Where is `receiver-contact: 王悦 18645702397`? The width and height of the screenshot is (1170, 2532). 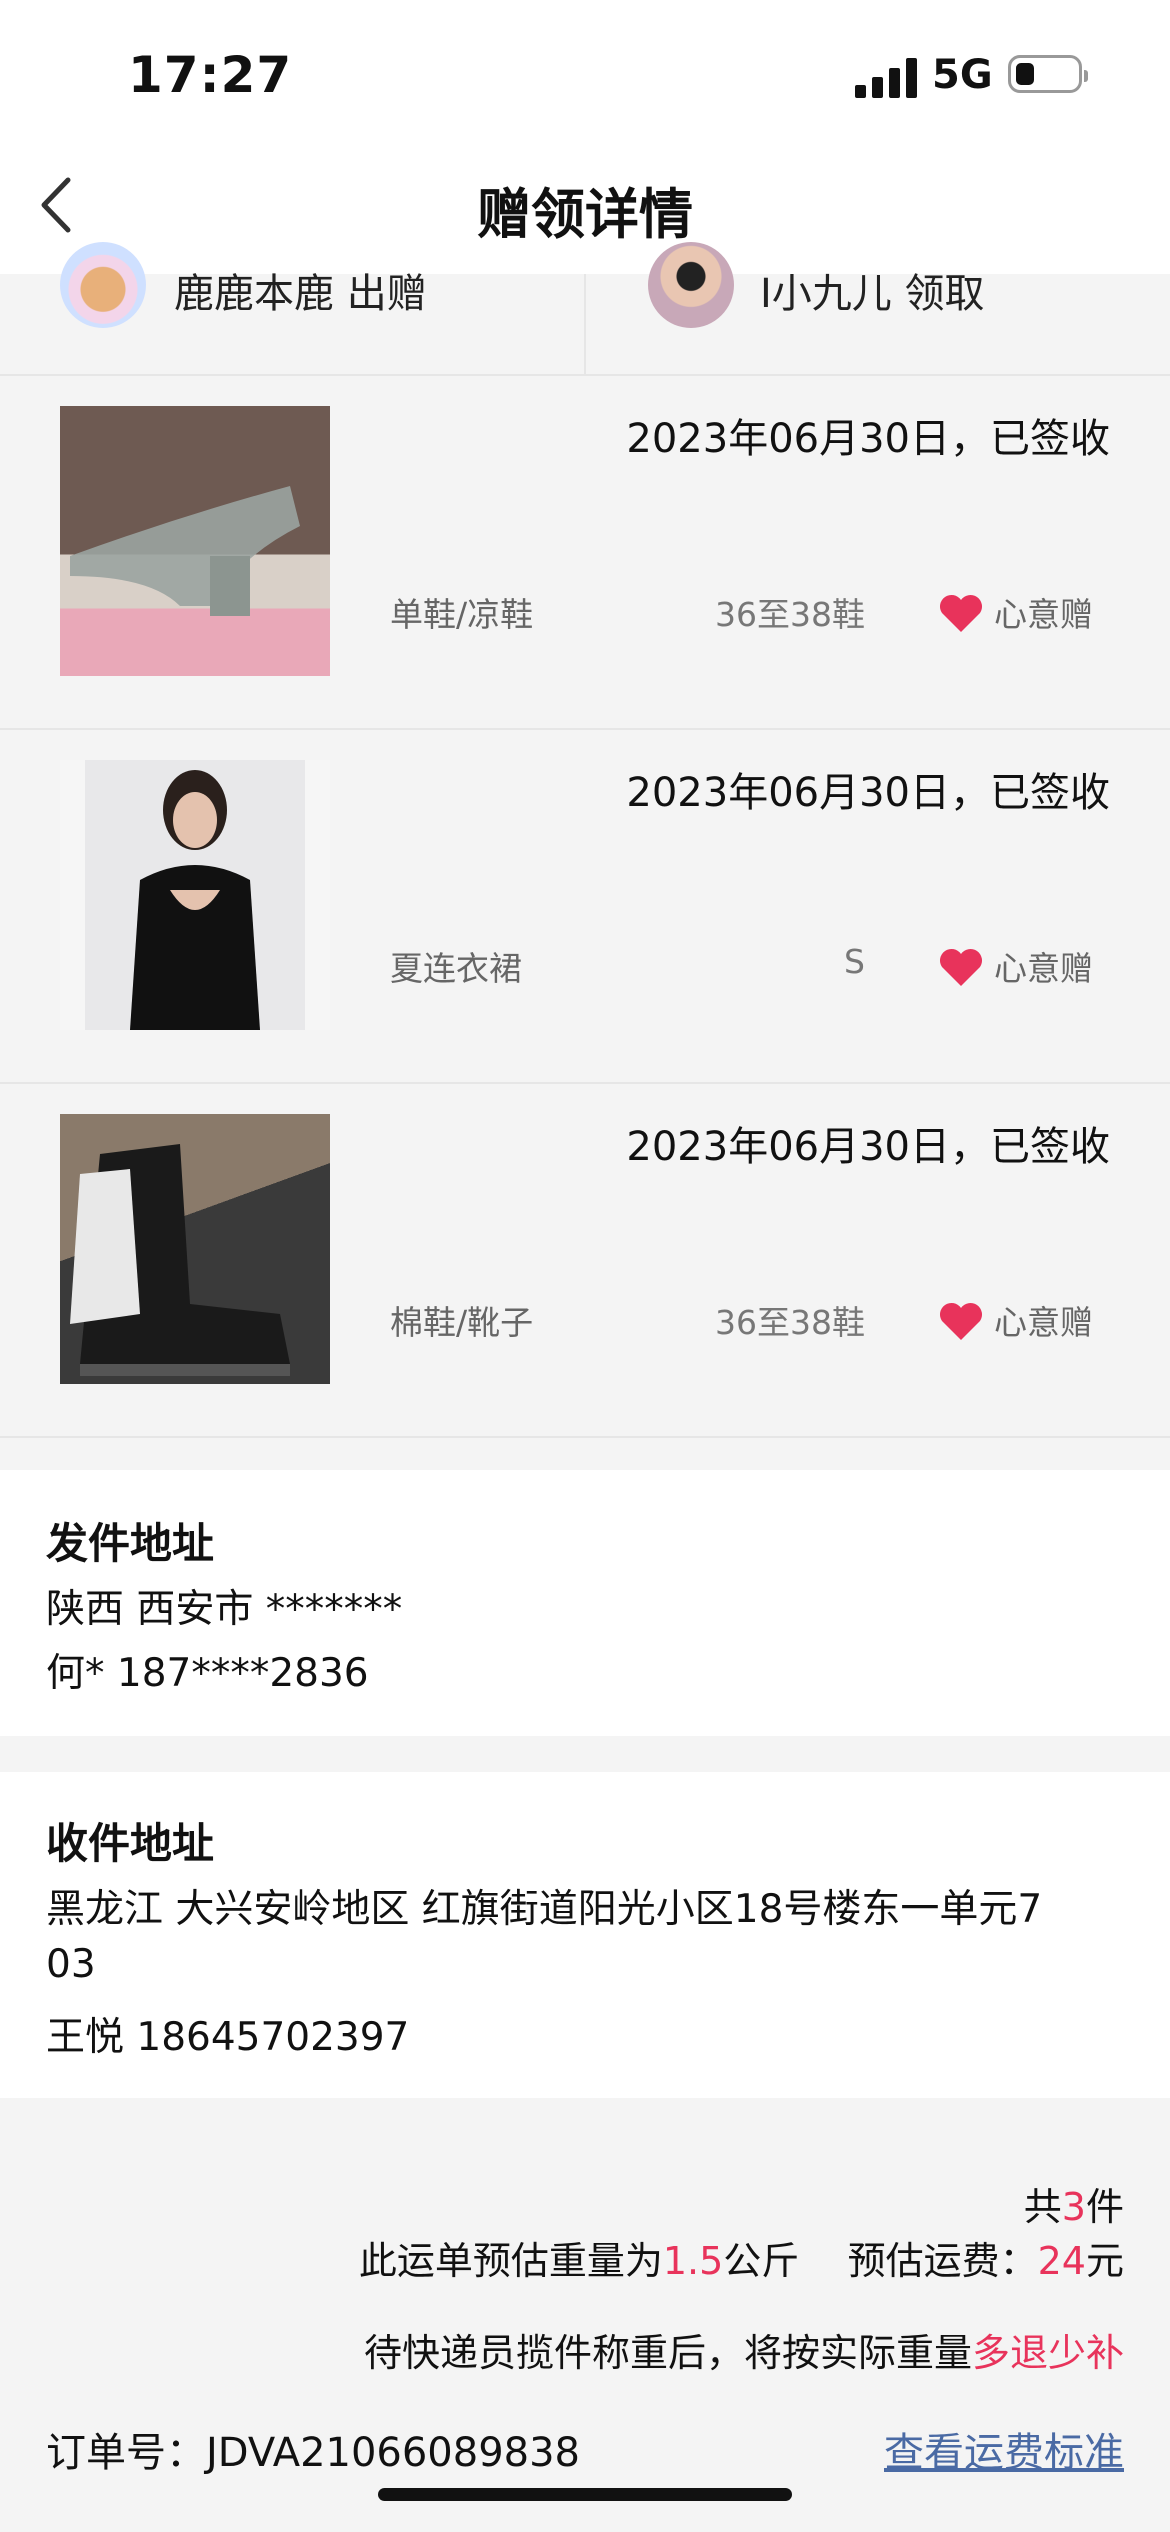
receiver-contact: 王悦 18645702397 is located at coordinates (228, 2037).